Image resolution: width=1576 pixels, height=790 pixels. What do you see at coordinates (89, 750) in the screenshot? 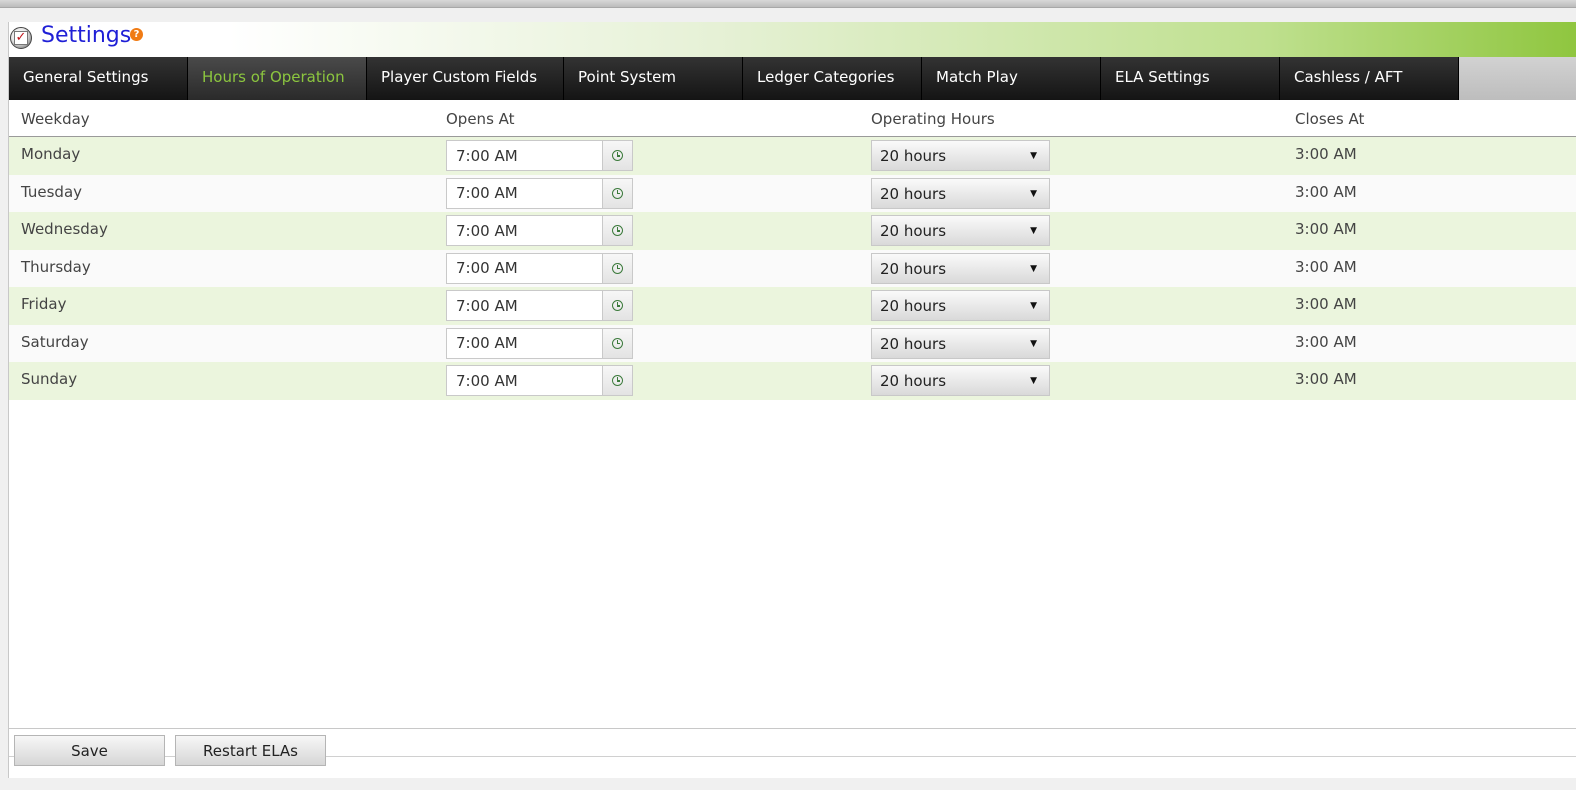
I see `save-button: Save` at bounding box center [89, 750].